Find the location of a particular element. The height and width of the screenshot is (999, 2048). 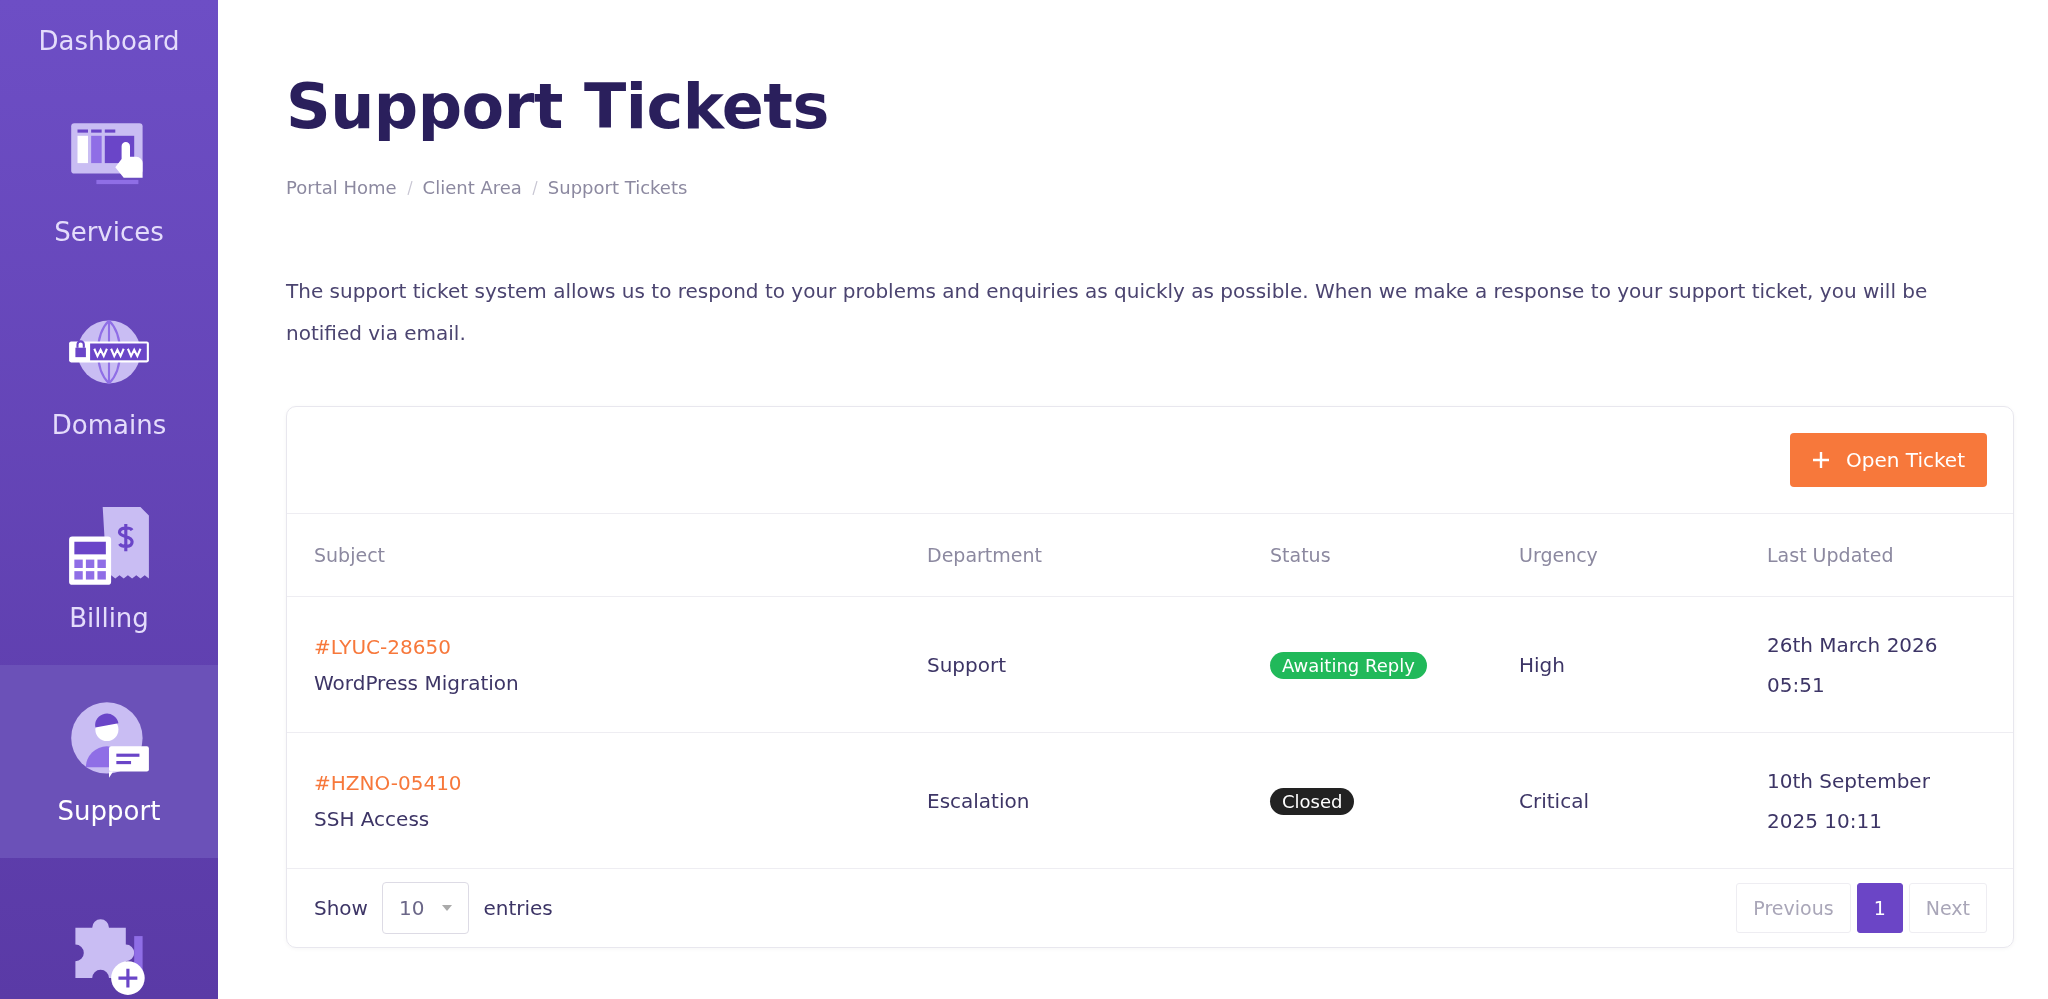

breadcrumb-link: Portal Home is located at coordinates (341, 187).